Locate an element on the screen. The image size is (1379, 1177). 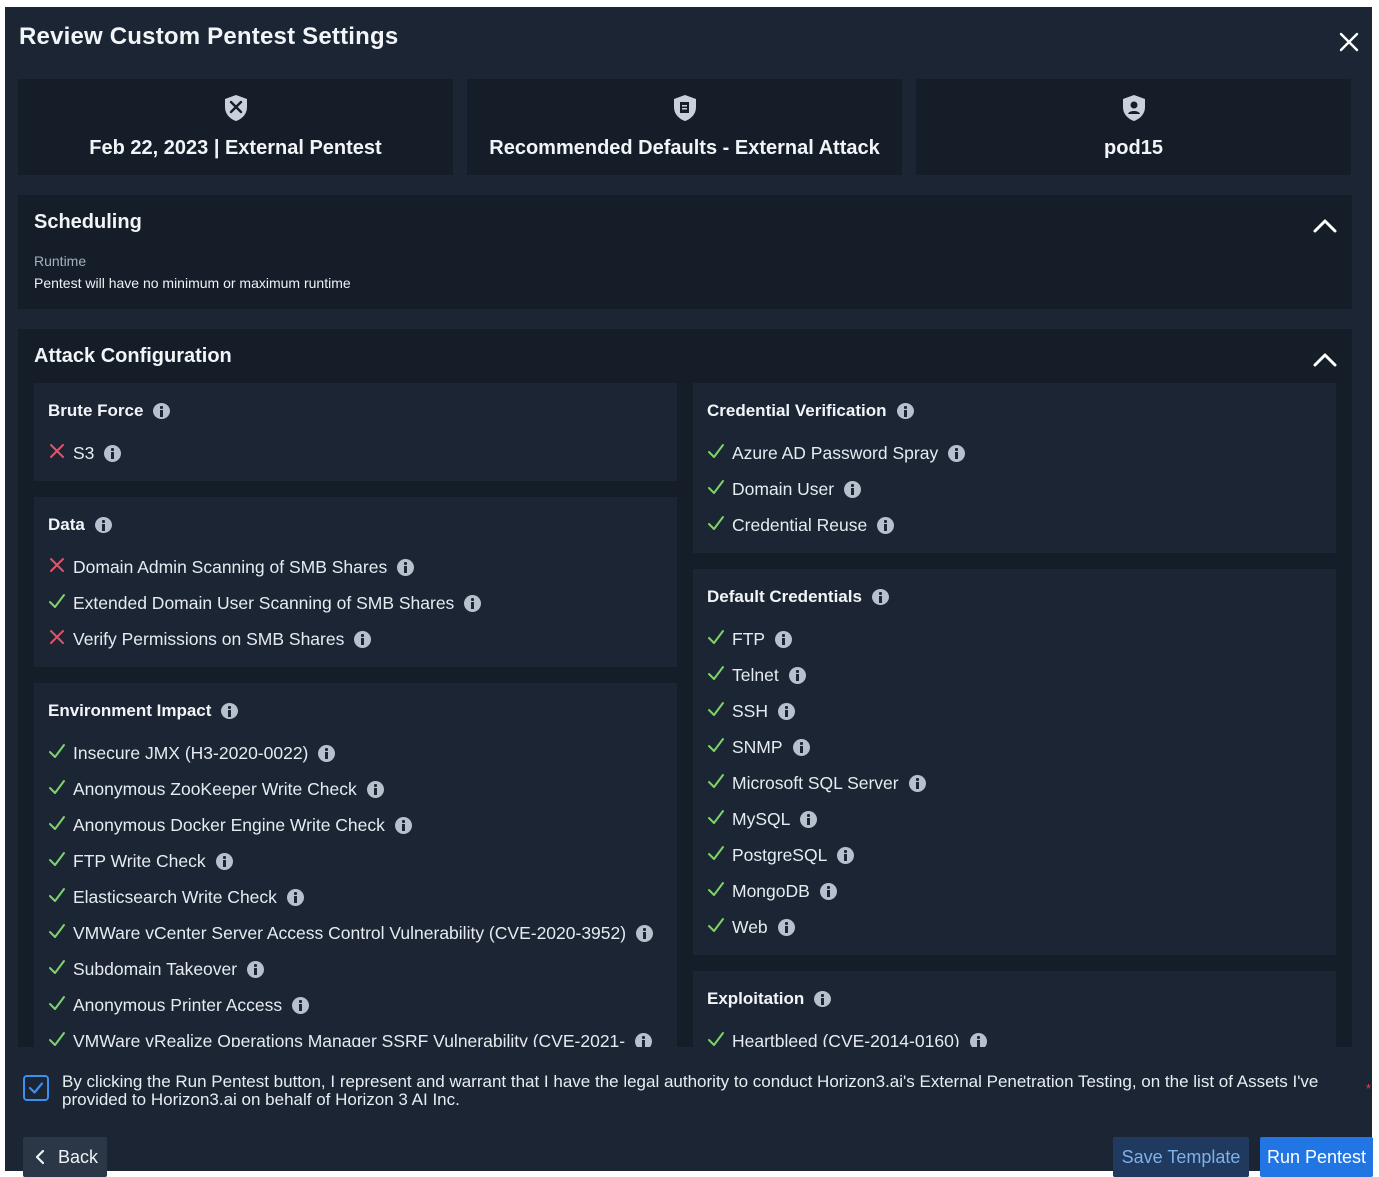
user-shield-icon is located at coordinates (1134, 108).